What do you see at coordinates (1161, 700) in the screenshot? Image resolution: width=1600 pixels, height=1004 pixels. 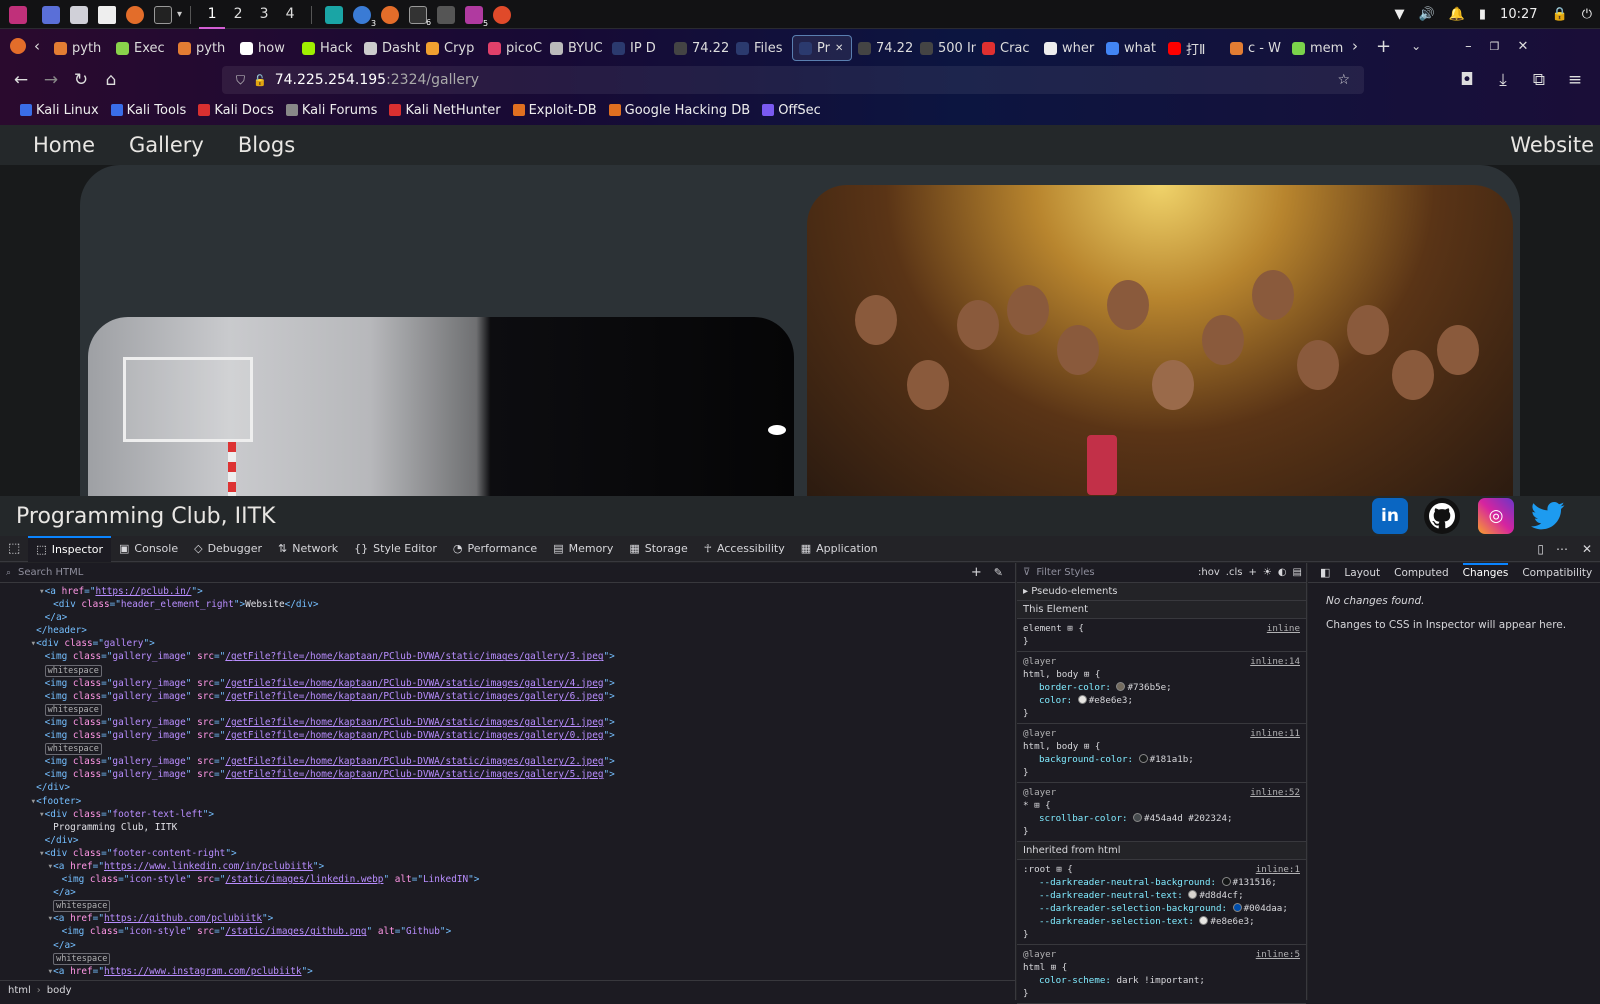 I see `css-declaration: color: #e8e6e3;` at bounding box center [1161, 700].